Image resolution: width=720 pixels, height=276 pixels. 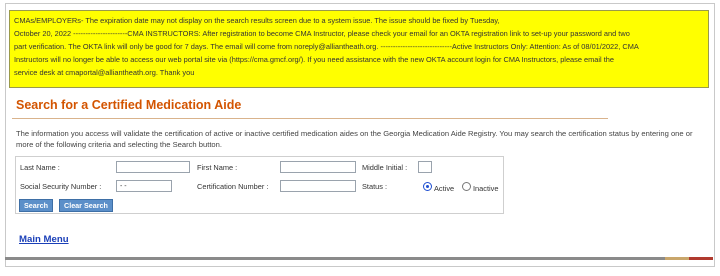 What do you see at coordinates (233, 186) in the screenshot?
I see `certification-number-label: Certification Number :` at bounding box center [233, 186].